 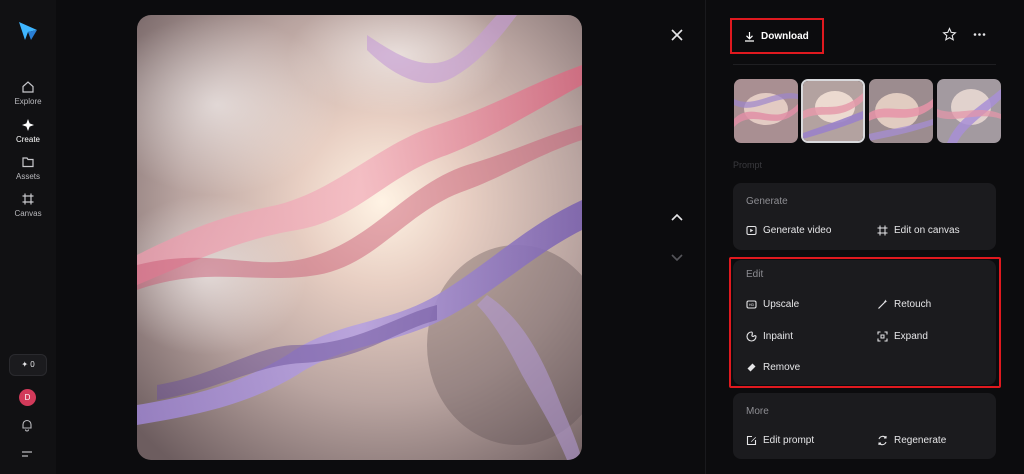 I want to click on regenerate-button: Regenerate, so click(x=911, y=440).